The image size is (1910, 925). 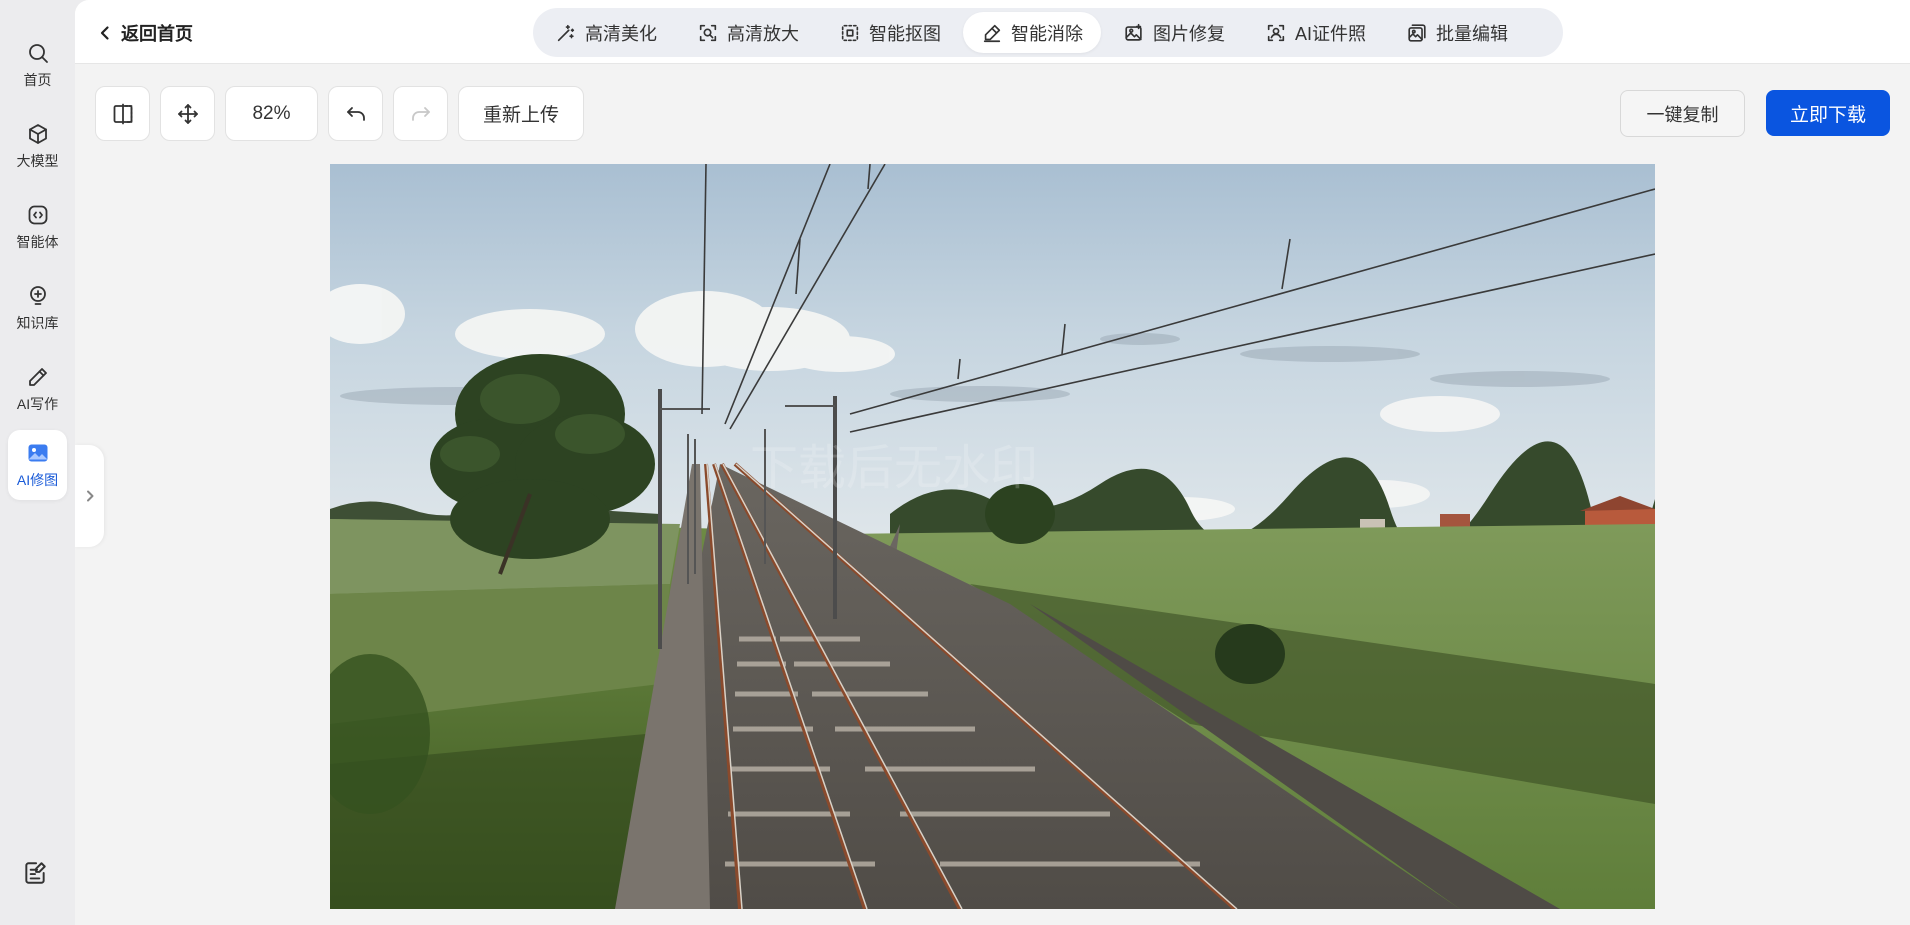 I want to click on nav-item-writing: AI写作, so click(x=37, y=389).